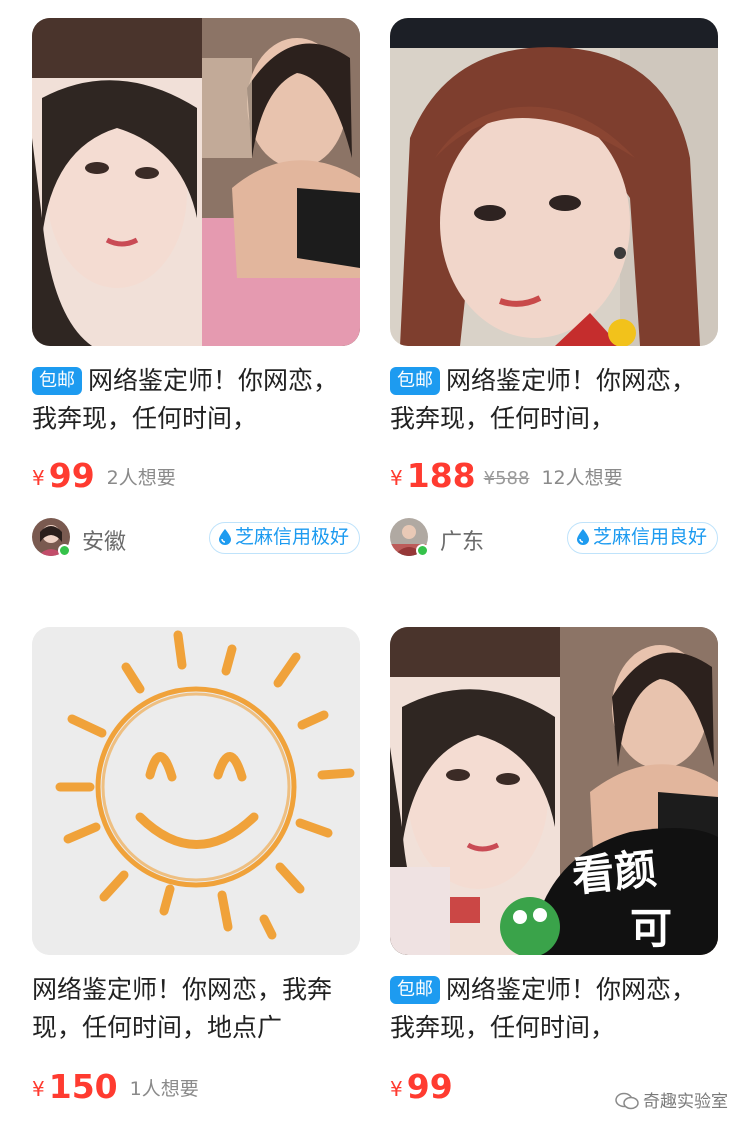 This screenshot has width=750, height=1138. Describe the element at coordinates (649, 537) in the screenshot. I see `credit-text: 芝麻信用良好` at that location.